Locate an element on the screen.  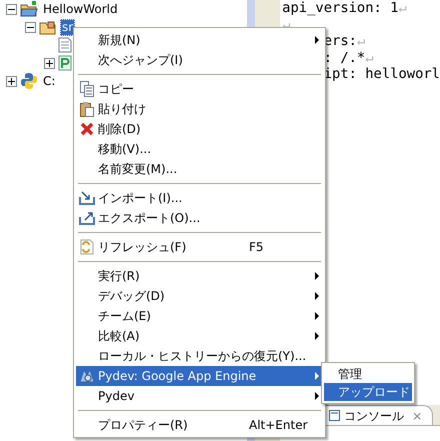
menu-item: プロパティー(R) Alt+Enter is located at coordinates (199, 425).